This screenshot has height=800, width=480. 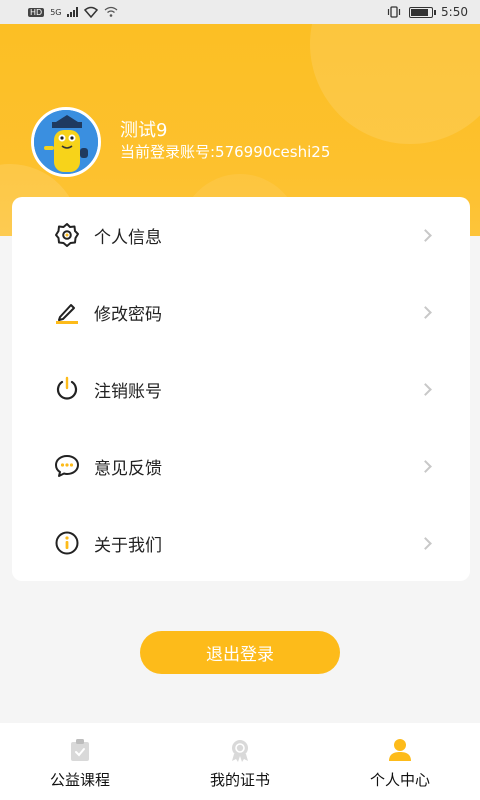 I want to click on gear-icon, so click(x=67, y=235).